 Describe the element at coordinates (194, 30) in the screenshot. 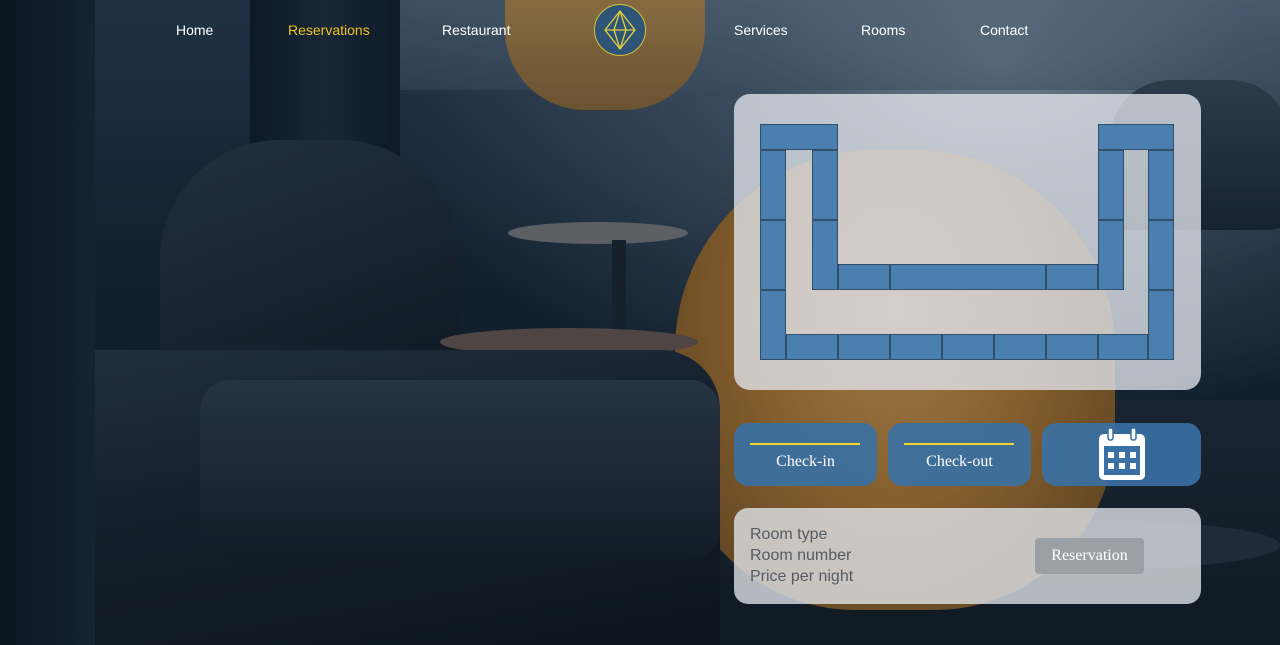

I see `nav-home: Home` at that location.